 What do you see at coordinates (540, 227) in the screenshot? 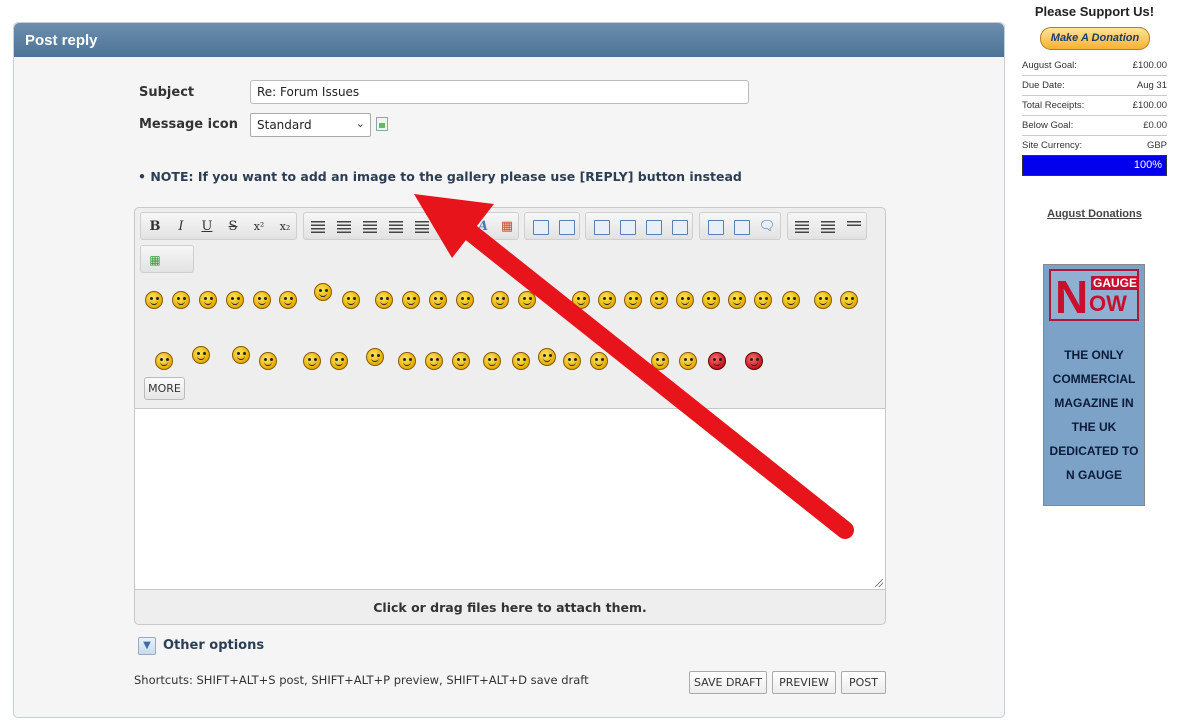
I see `quote-block-icon` at bounding box center [540, 227].